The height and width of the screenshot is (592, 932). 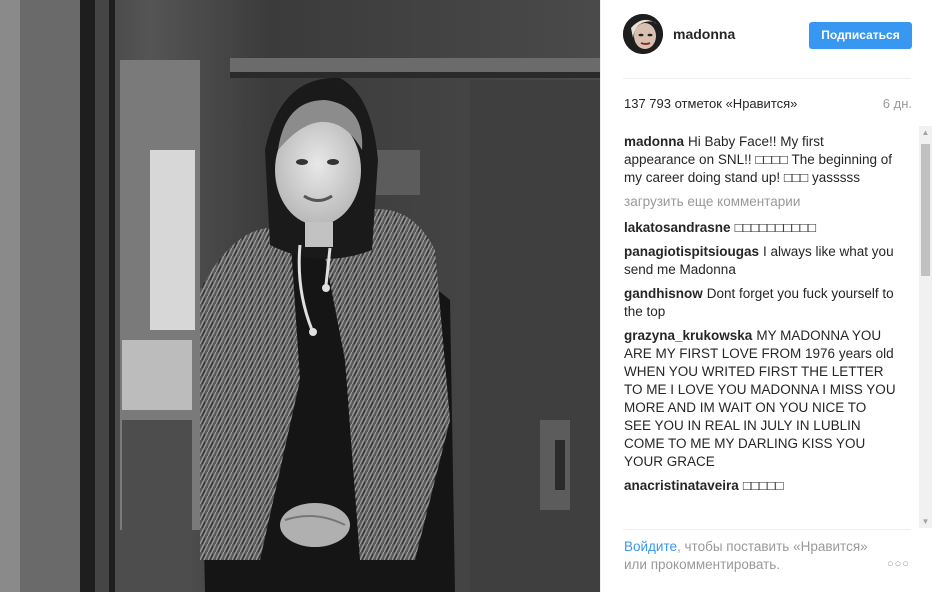 I want to click on scroll-thumb, so click(x=925, y=210).